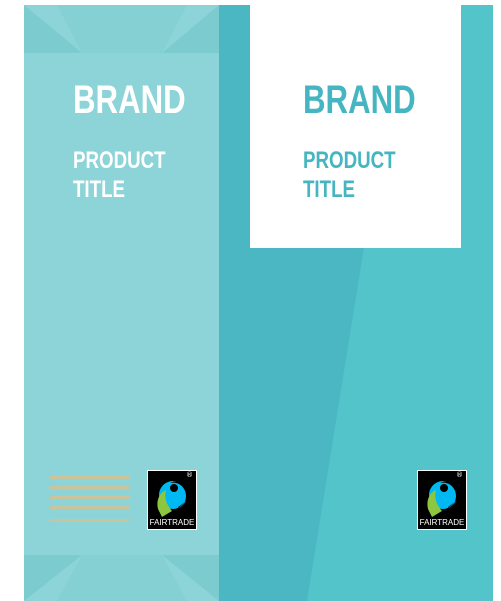 The image size is (501, 601). What do you see at coordinates (329, 189) in the screenshot?
I see `right-product-line2: TITLE` at bounding box center [329, 189].